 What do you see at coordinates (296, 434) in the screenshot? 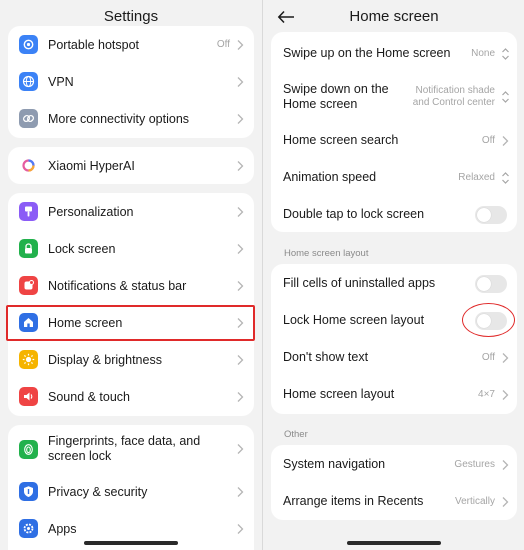
I see `section-label-other: Other` at bounding box center [296, 434].